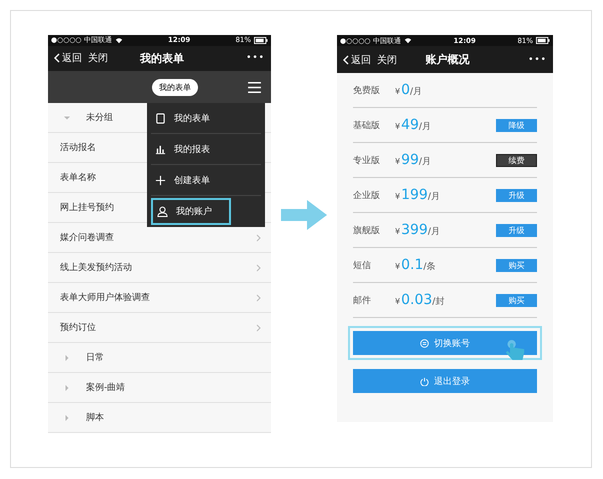 The height and width of the screenshot is (479, 603). I want to click on menu-item: 我的账户, so click(191, 211).